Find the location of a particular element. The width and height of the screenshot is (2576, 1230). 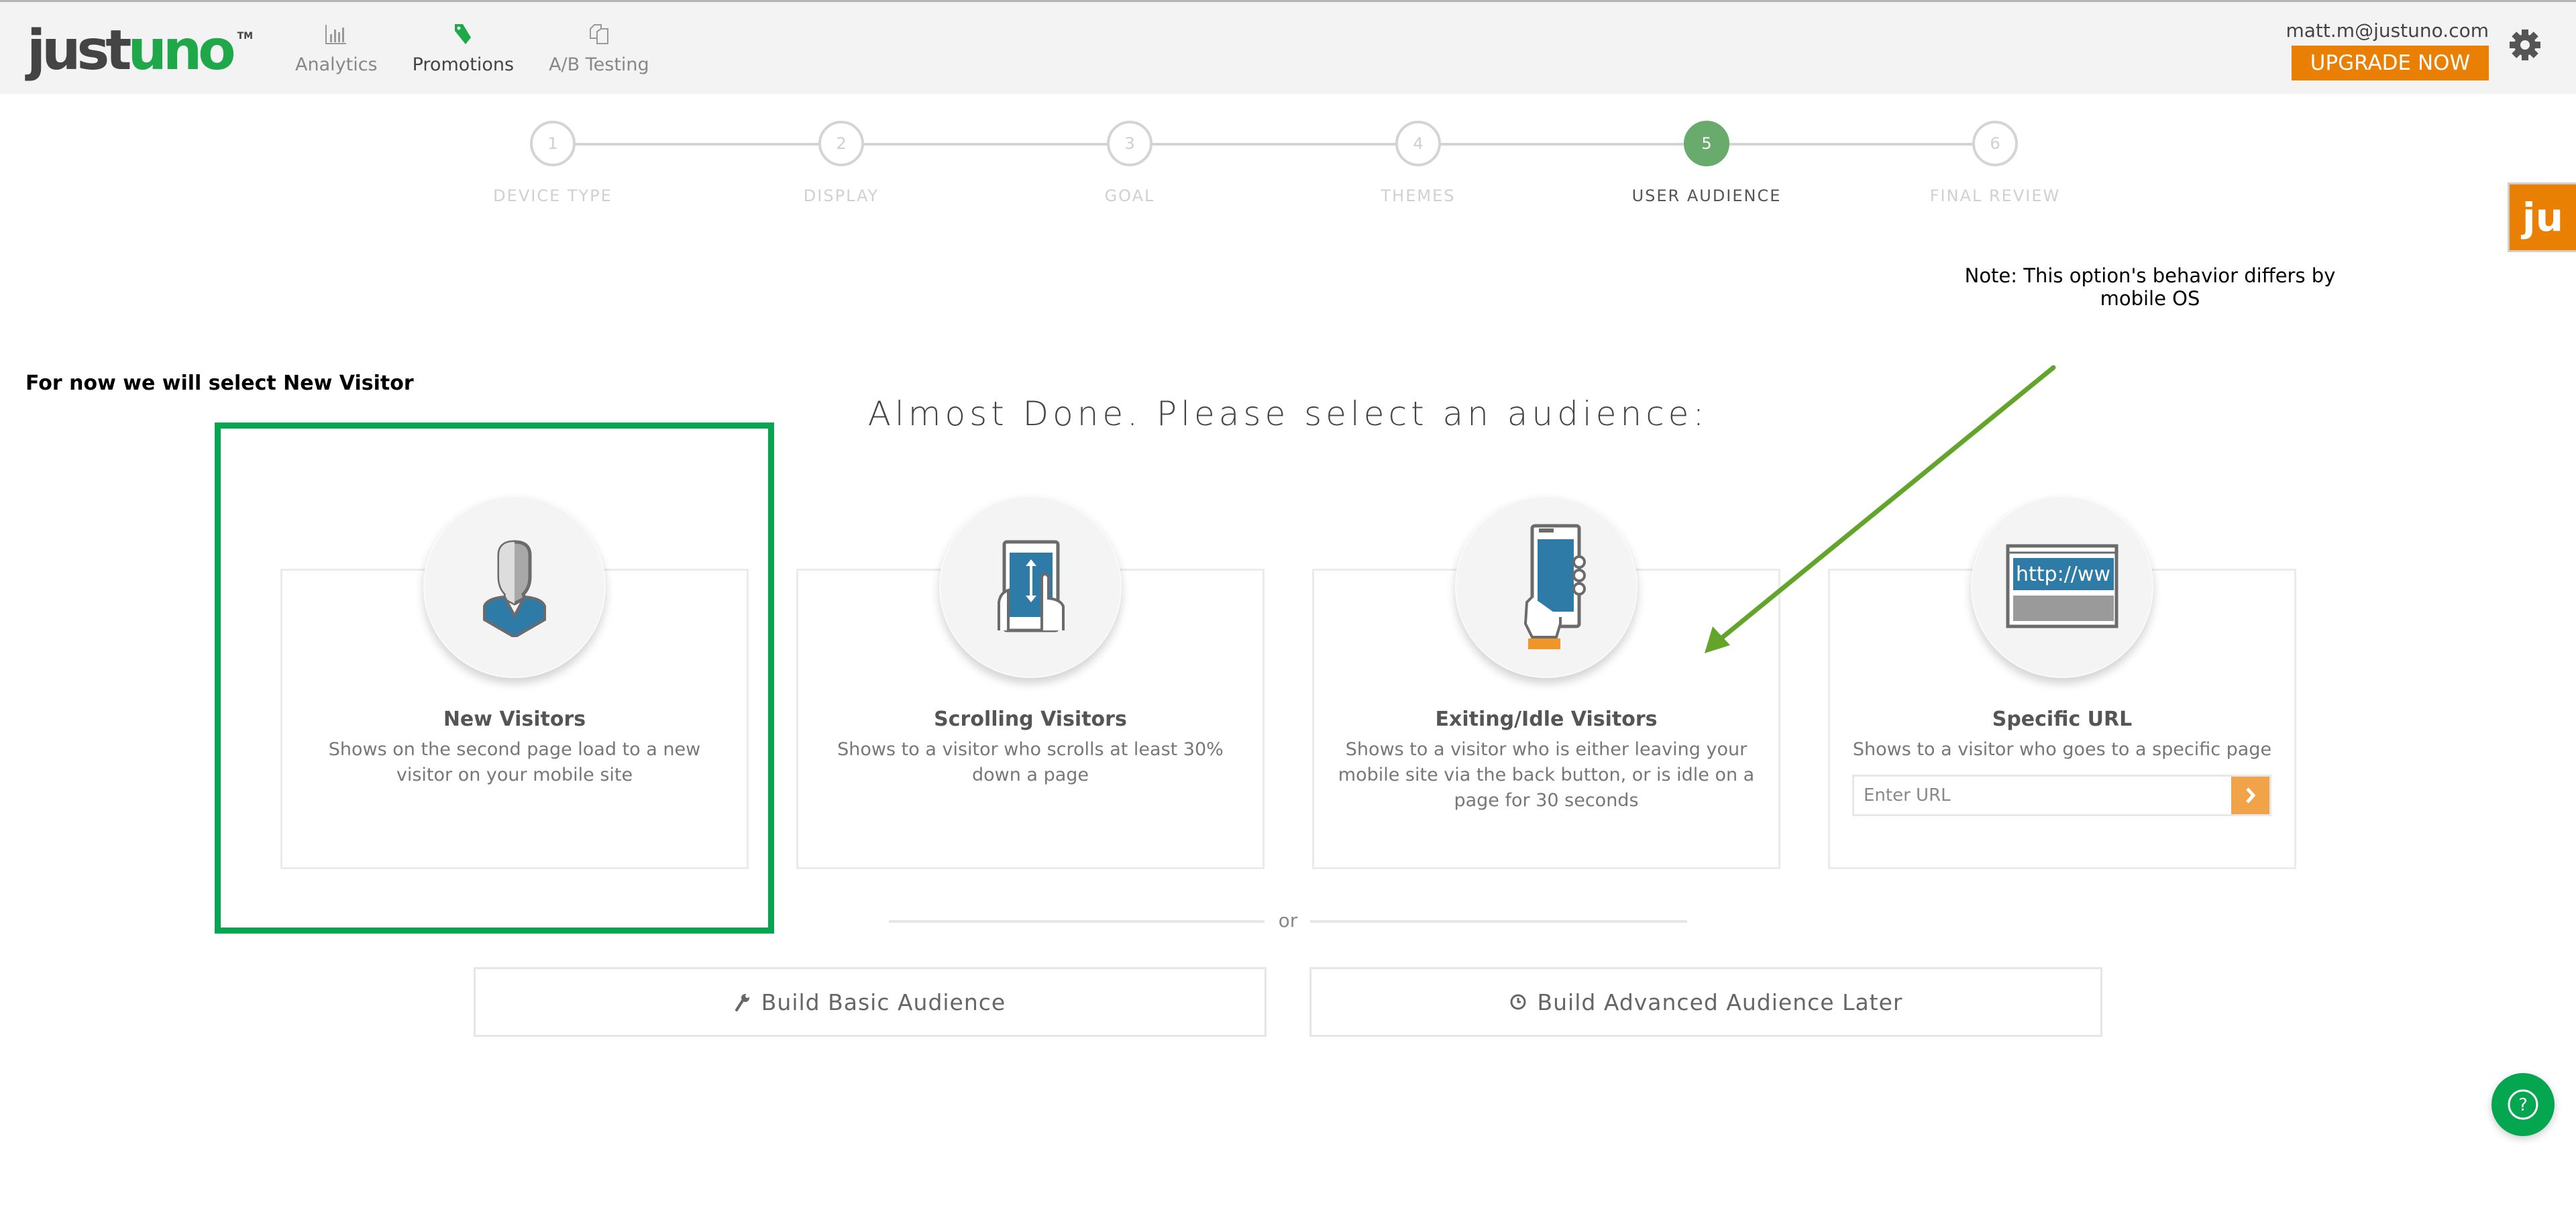

chevron-right-icon is located at coordinates (2250, 795).